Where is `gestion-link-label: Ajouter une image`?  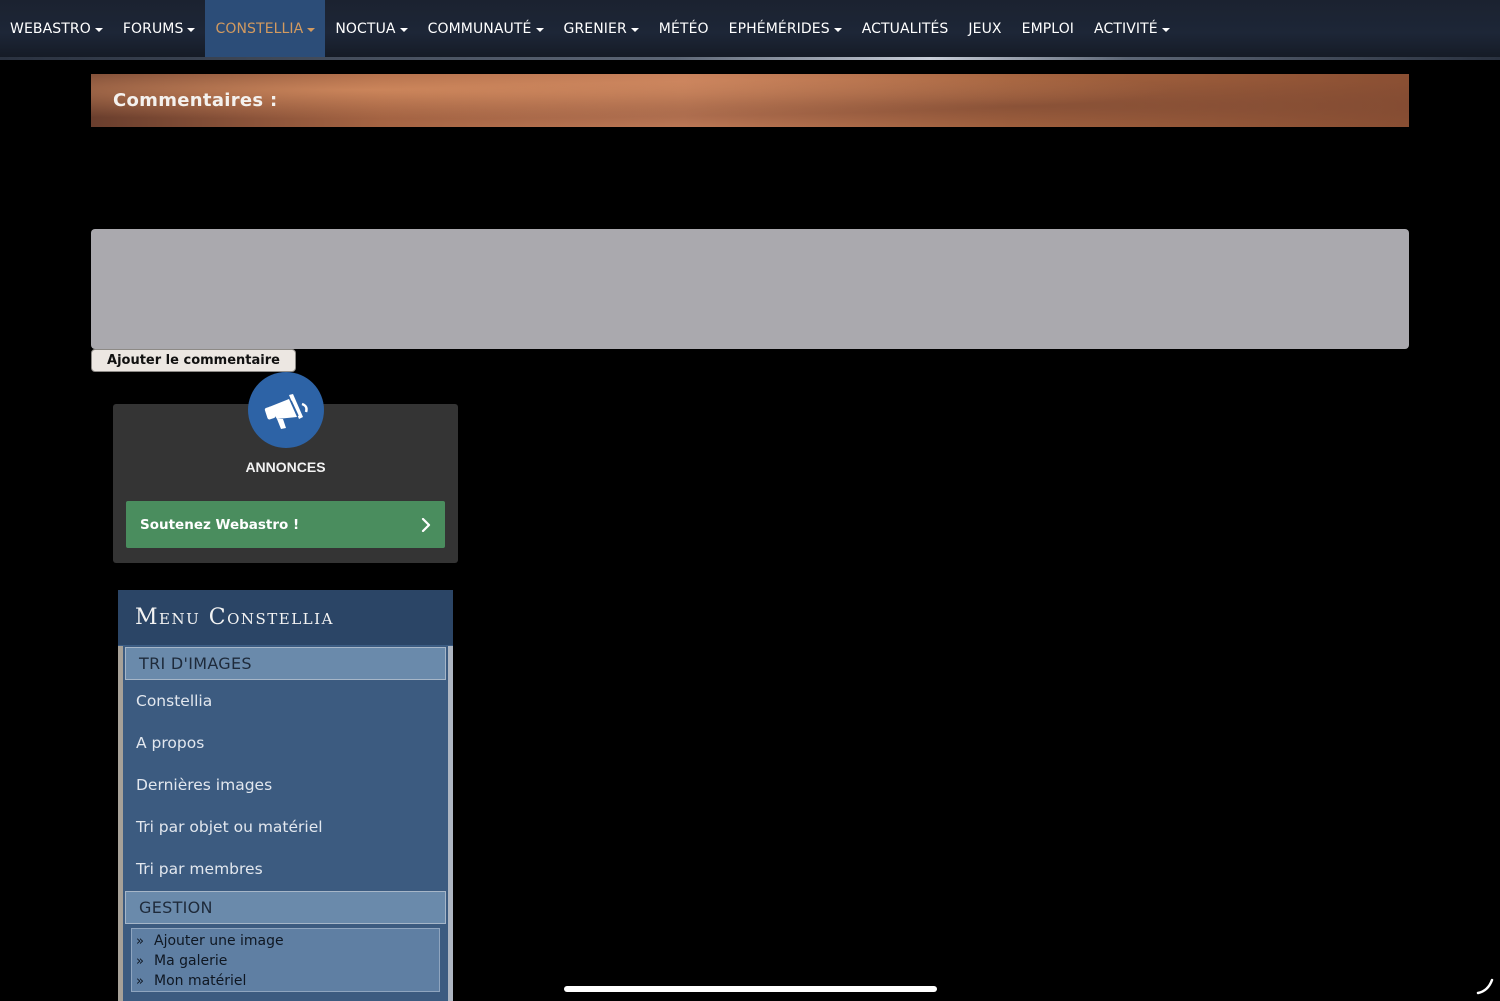
gestion-link-label: Ajouter une image is located at coordinates (219, 941).